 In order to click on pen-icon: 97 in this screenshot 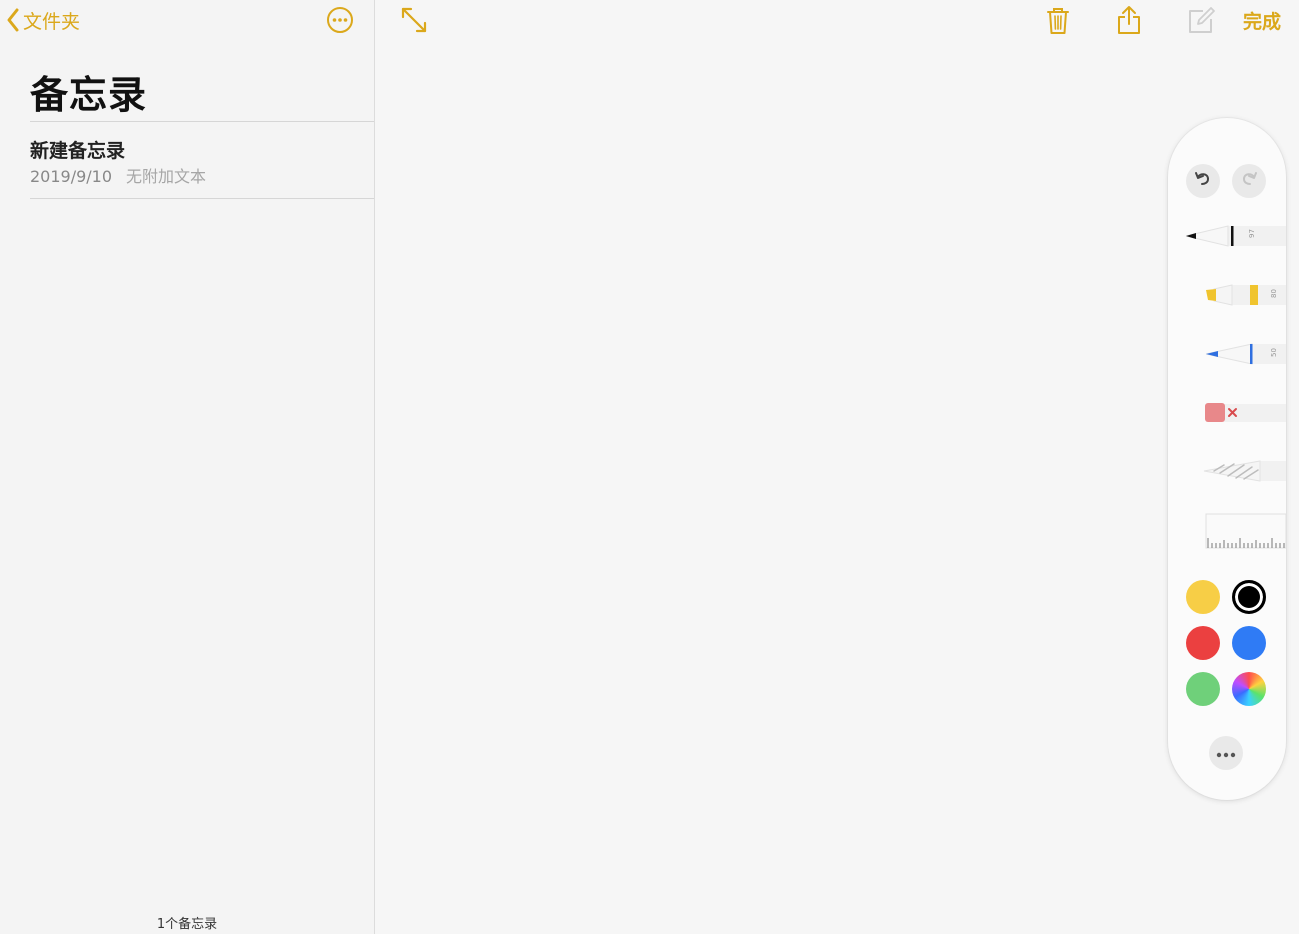, I will do `click(1227, 238)`.